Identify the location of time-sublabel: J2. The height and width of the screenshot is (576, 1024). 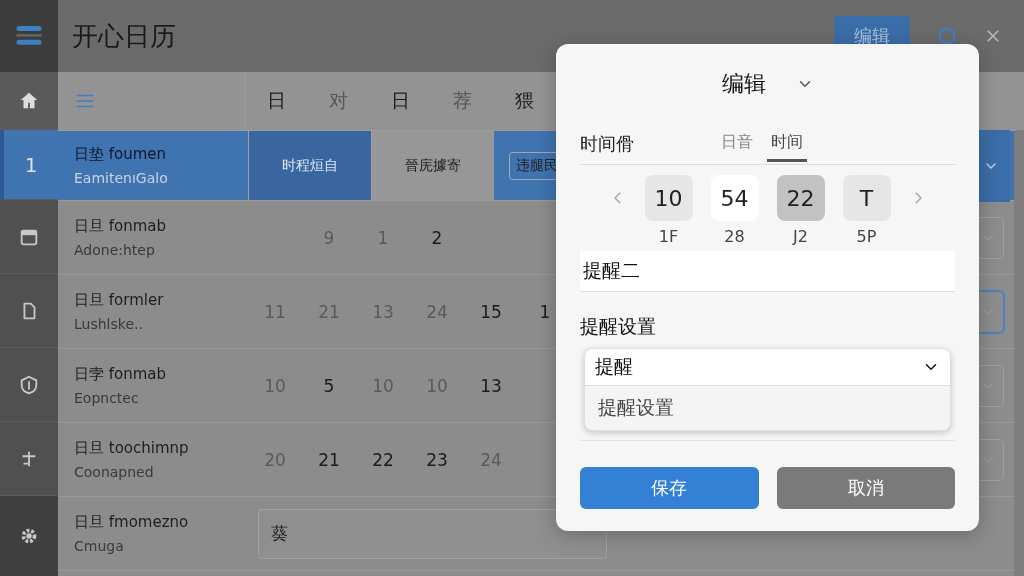
(800, 236).